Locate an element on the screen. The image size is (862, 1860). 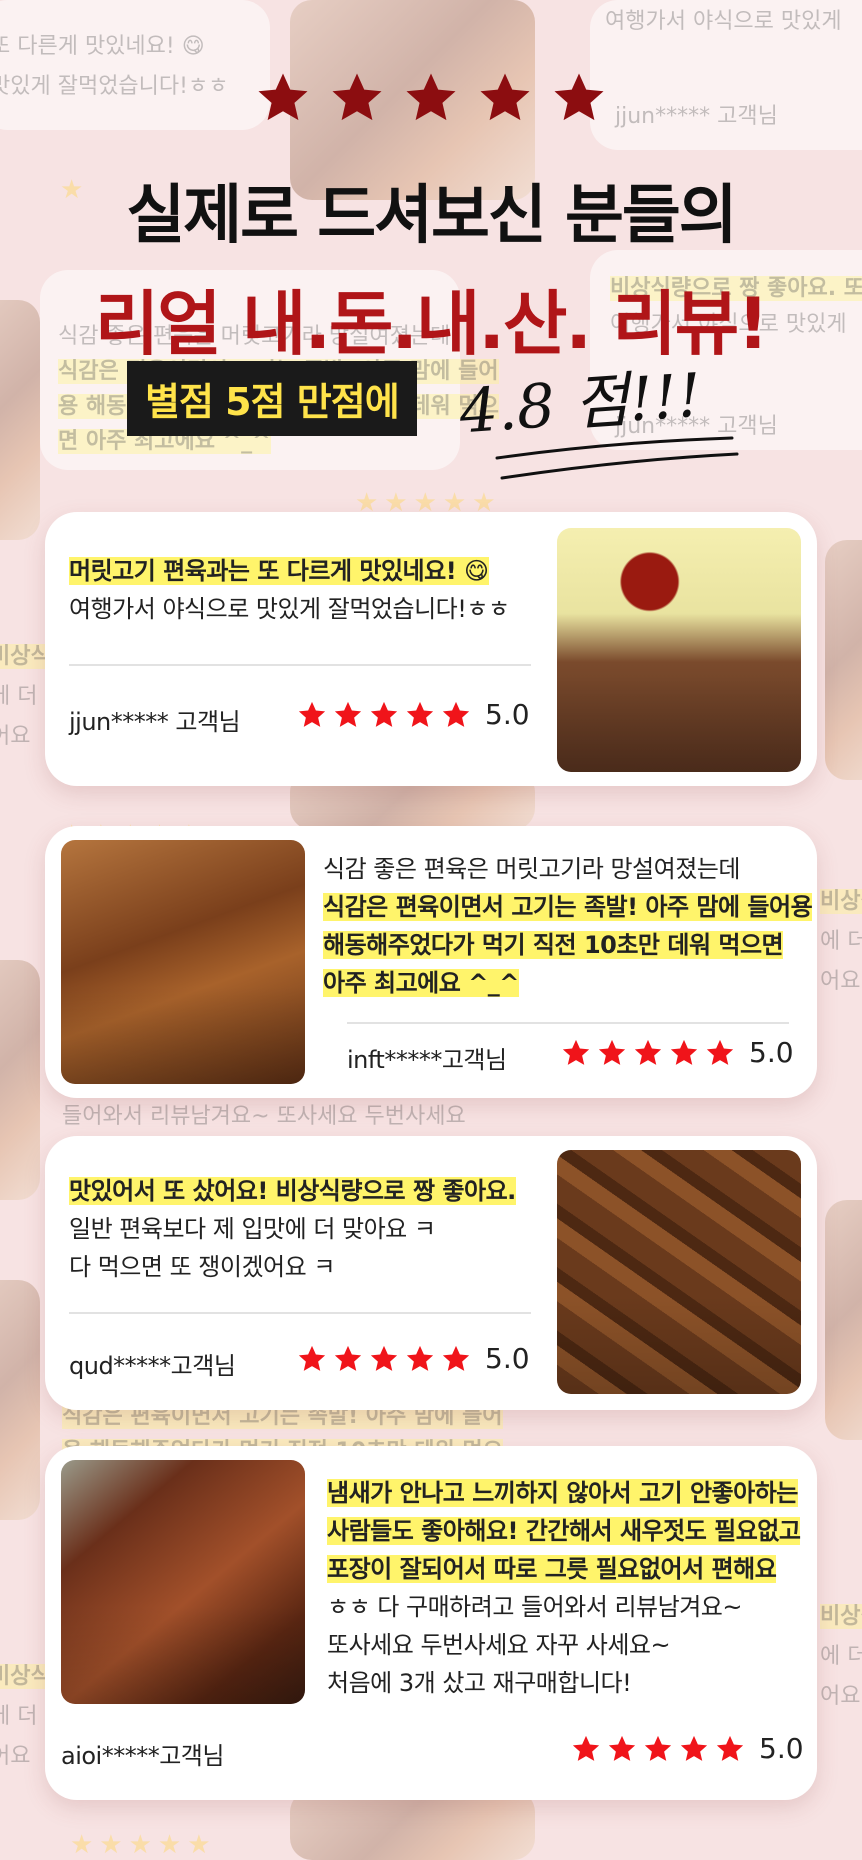
review-line: 일반 편육보다 제 입맛에 더 맞아요 ㅋ is located at coordinates (252, 1229).